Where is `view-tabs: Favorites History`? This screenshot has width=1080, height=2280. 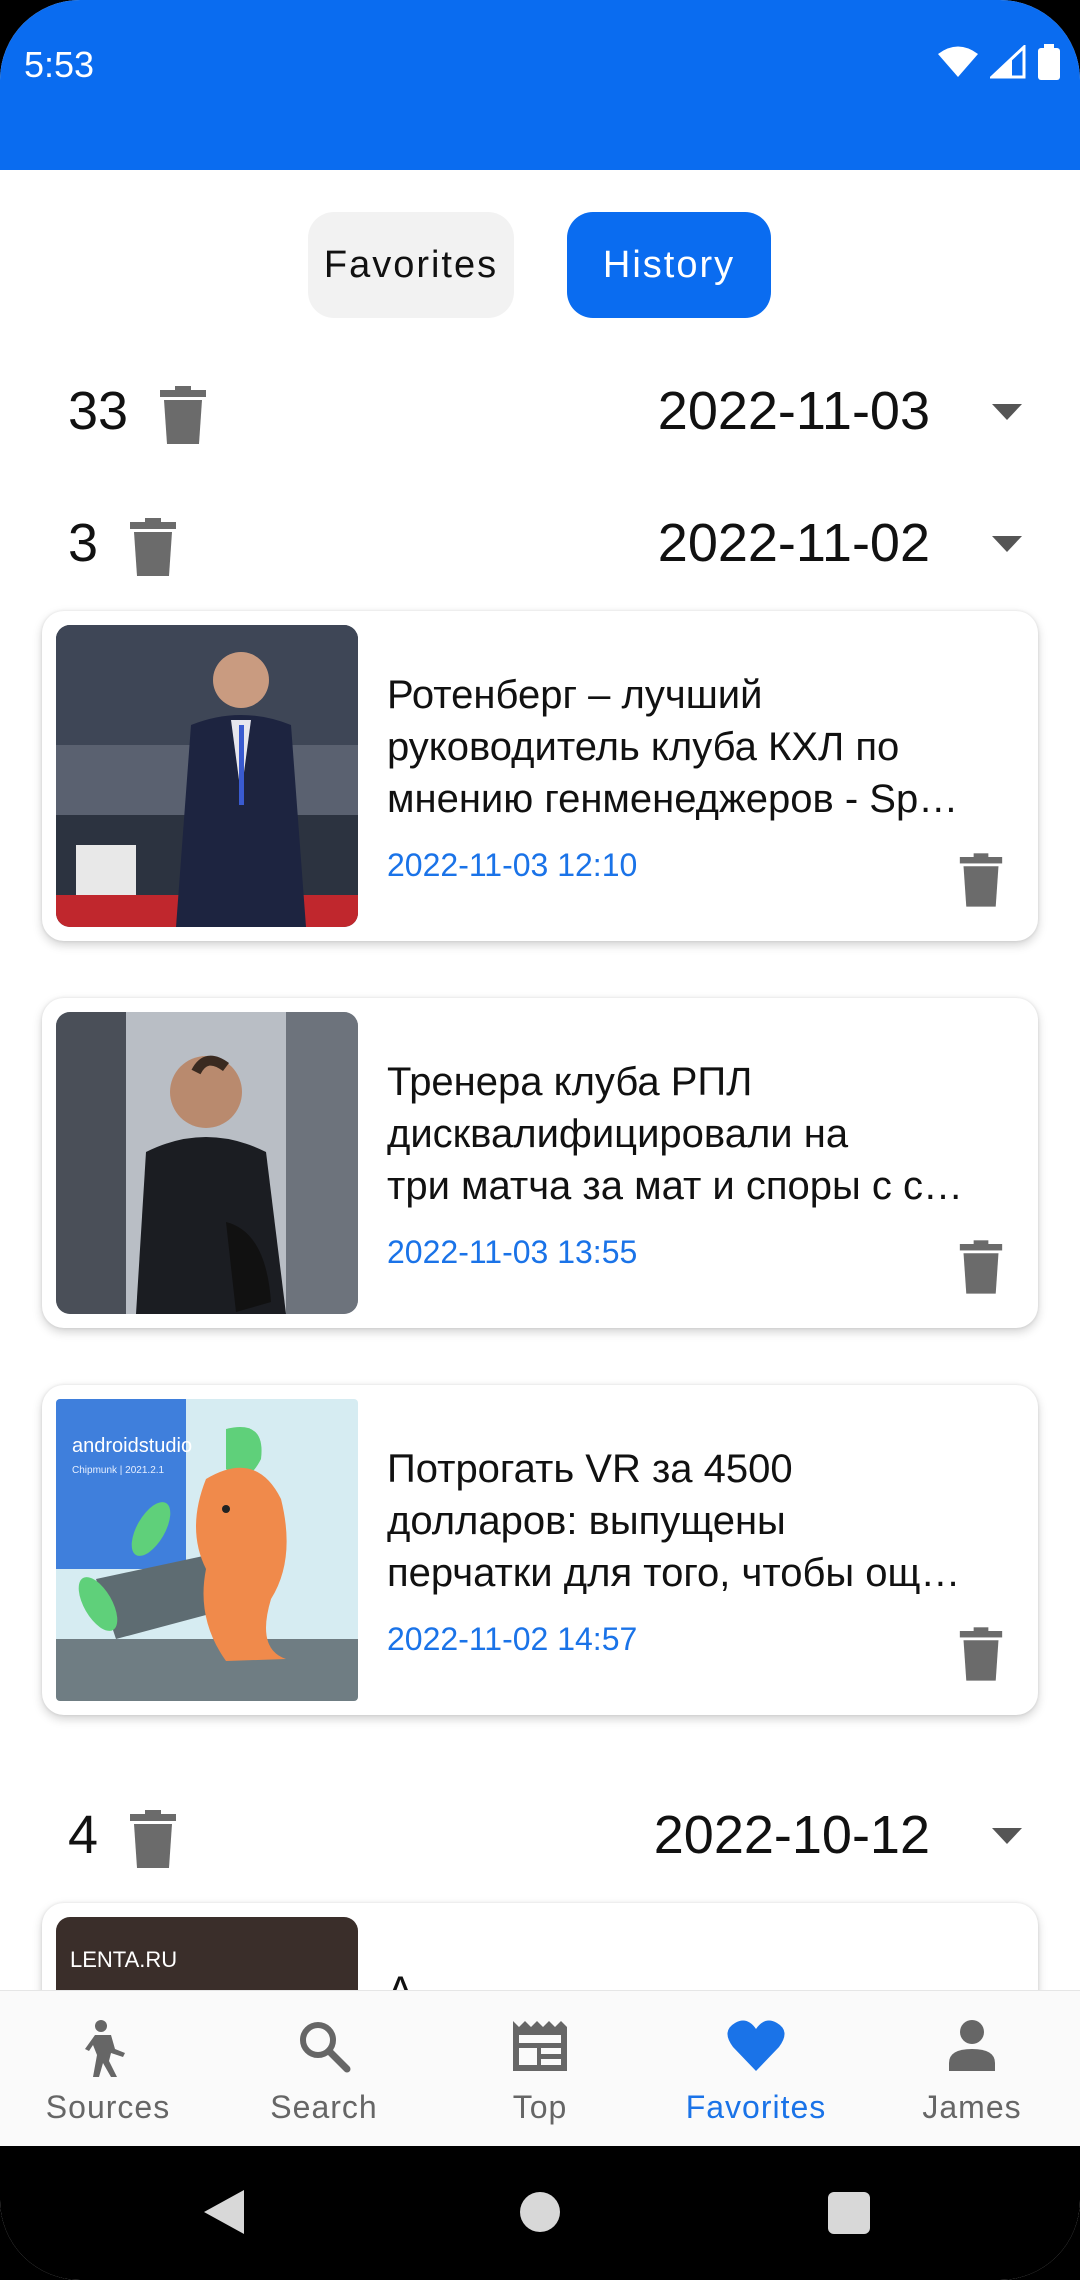
view-tabs: Favorites History is located at coordinates (540, 265).